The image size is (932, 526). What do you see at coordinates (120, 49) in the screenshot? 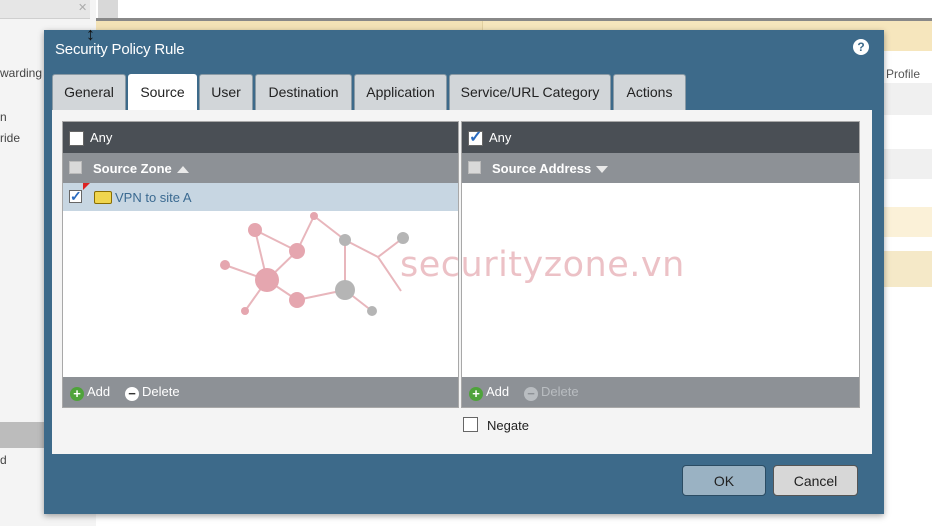
I see `dialog-title: Security Policy Rule` at bounding box center [120, 49].